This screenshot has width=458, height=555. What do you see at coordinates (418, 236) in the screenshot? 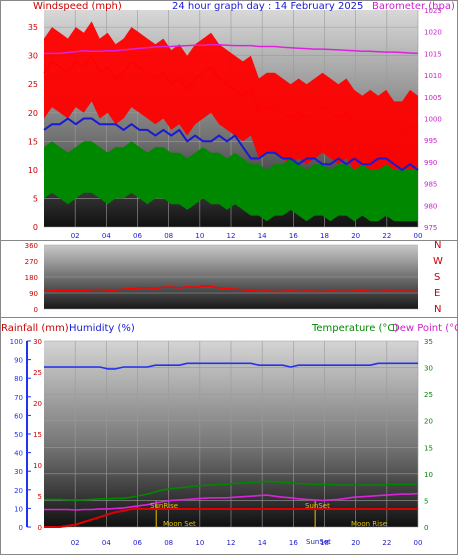
I see `p1-x-tick-00: 00` at bounding box center [418, 236].